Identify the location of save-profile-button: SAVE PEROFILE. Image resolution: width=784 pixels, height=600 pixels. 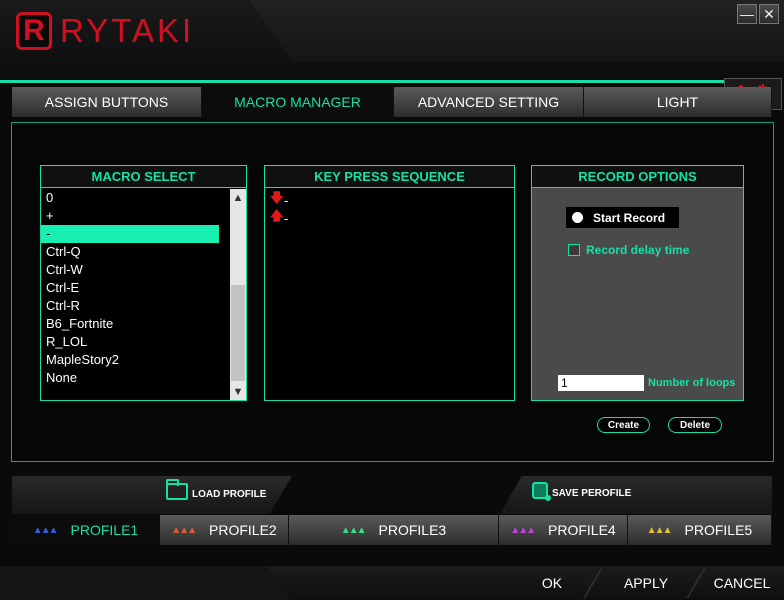
(582, 491).